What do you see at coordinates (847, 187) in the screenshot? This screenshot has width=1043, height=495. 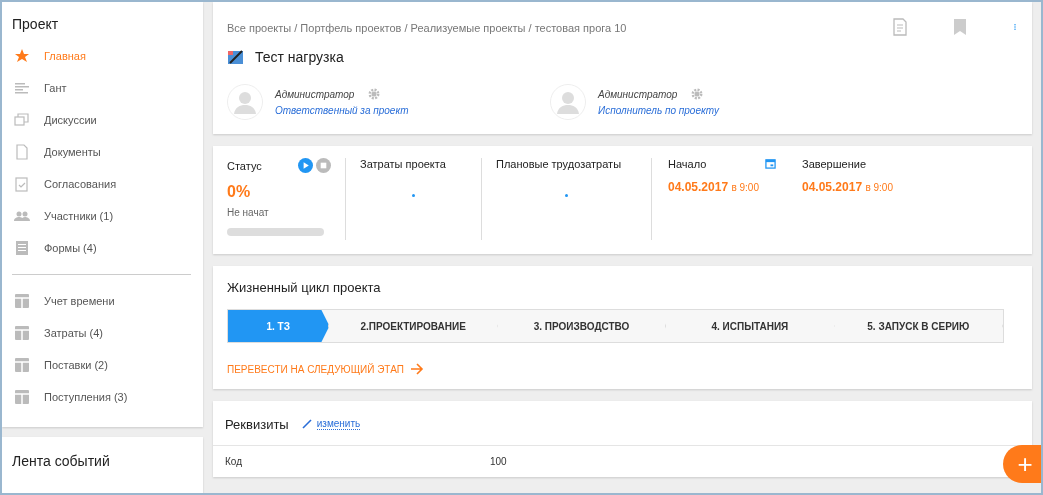 I see `end-date: 04.05.2017 в 9:00` at bounding box center [847, 187].